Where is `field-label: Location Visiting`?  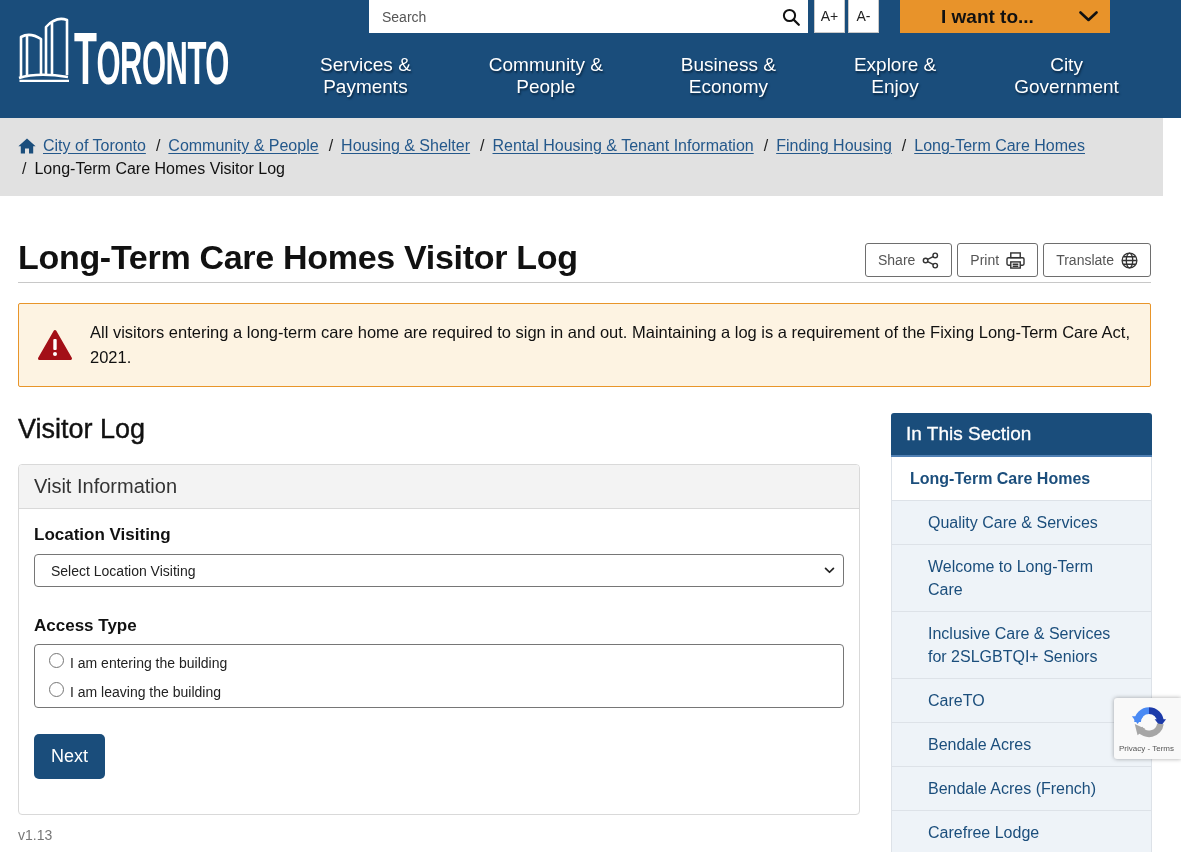 field-label: Location Visiting is located at coordinates (103, 535).